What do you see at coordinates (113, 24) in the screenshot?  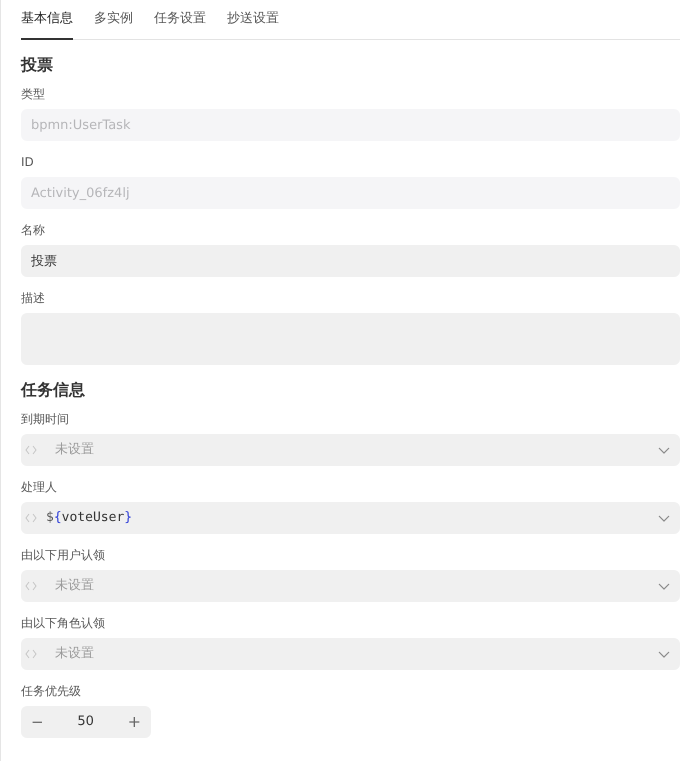 I see `tab: 多实例` at bounding box center [113, 24].